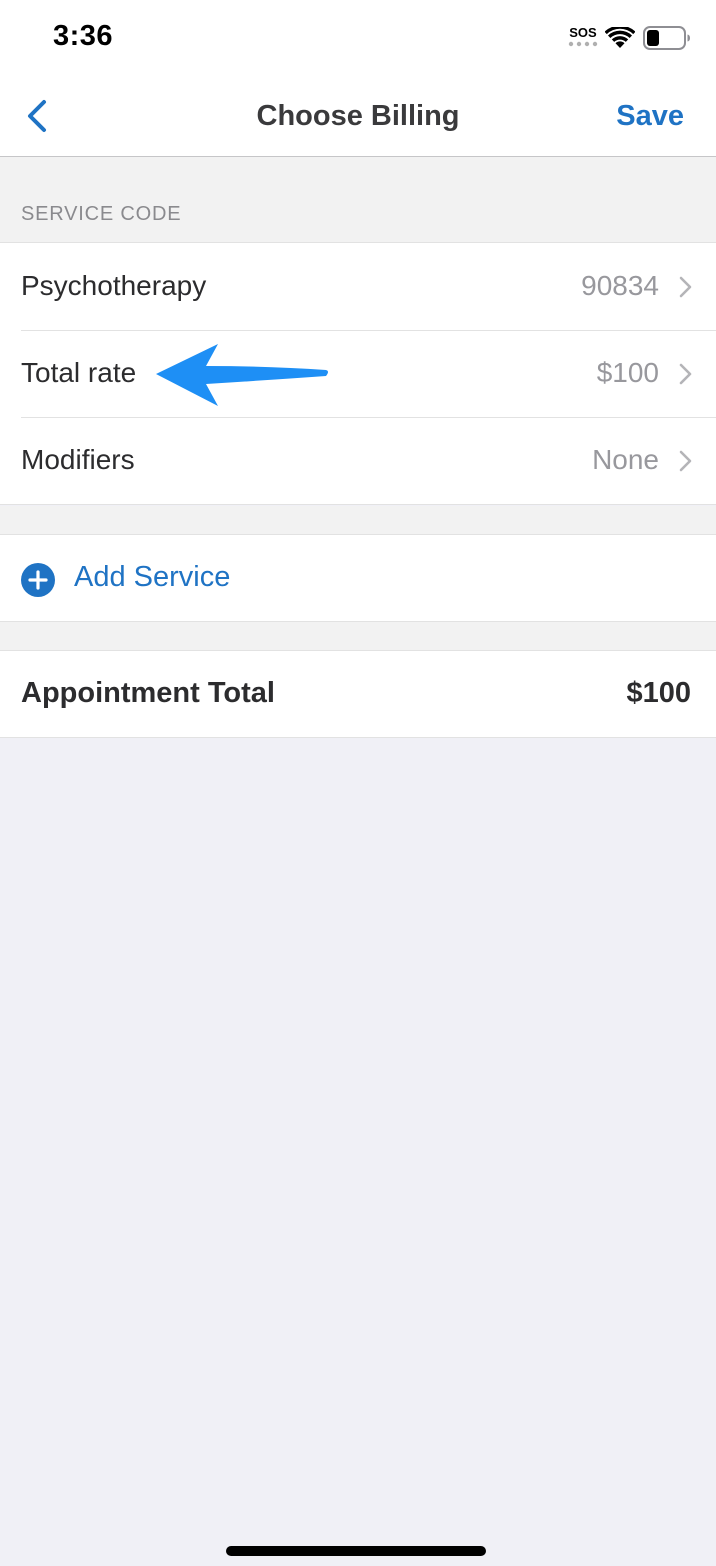 This screenshot has height=1566, width=716. What do you see at coordinates (242, 375) in the screenshot?
I see `arrow-left-icon` at bounding box center [242, 375].